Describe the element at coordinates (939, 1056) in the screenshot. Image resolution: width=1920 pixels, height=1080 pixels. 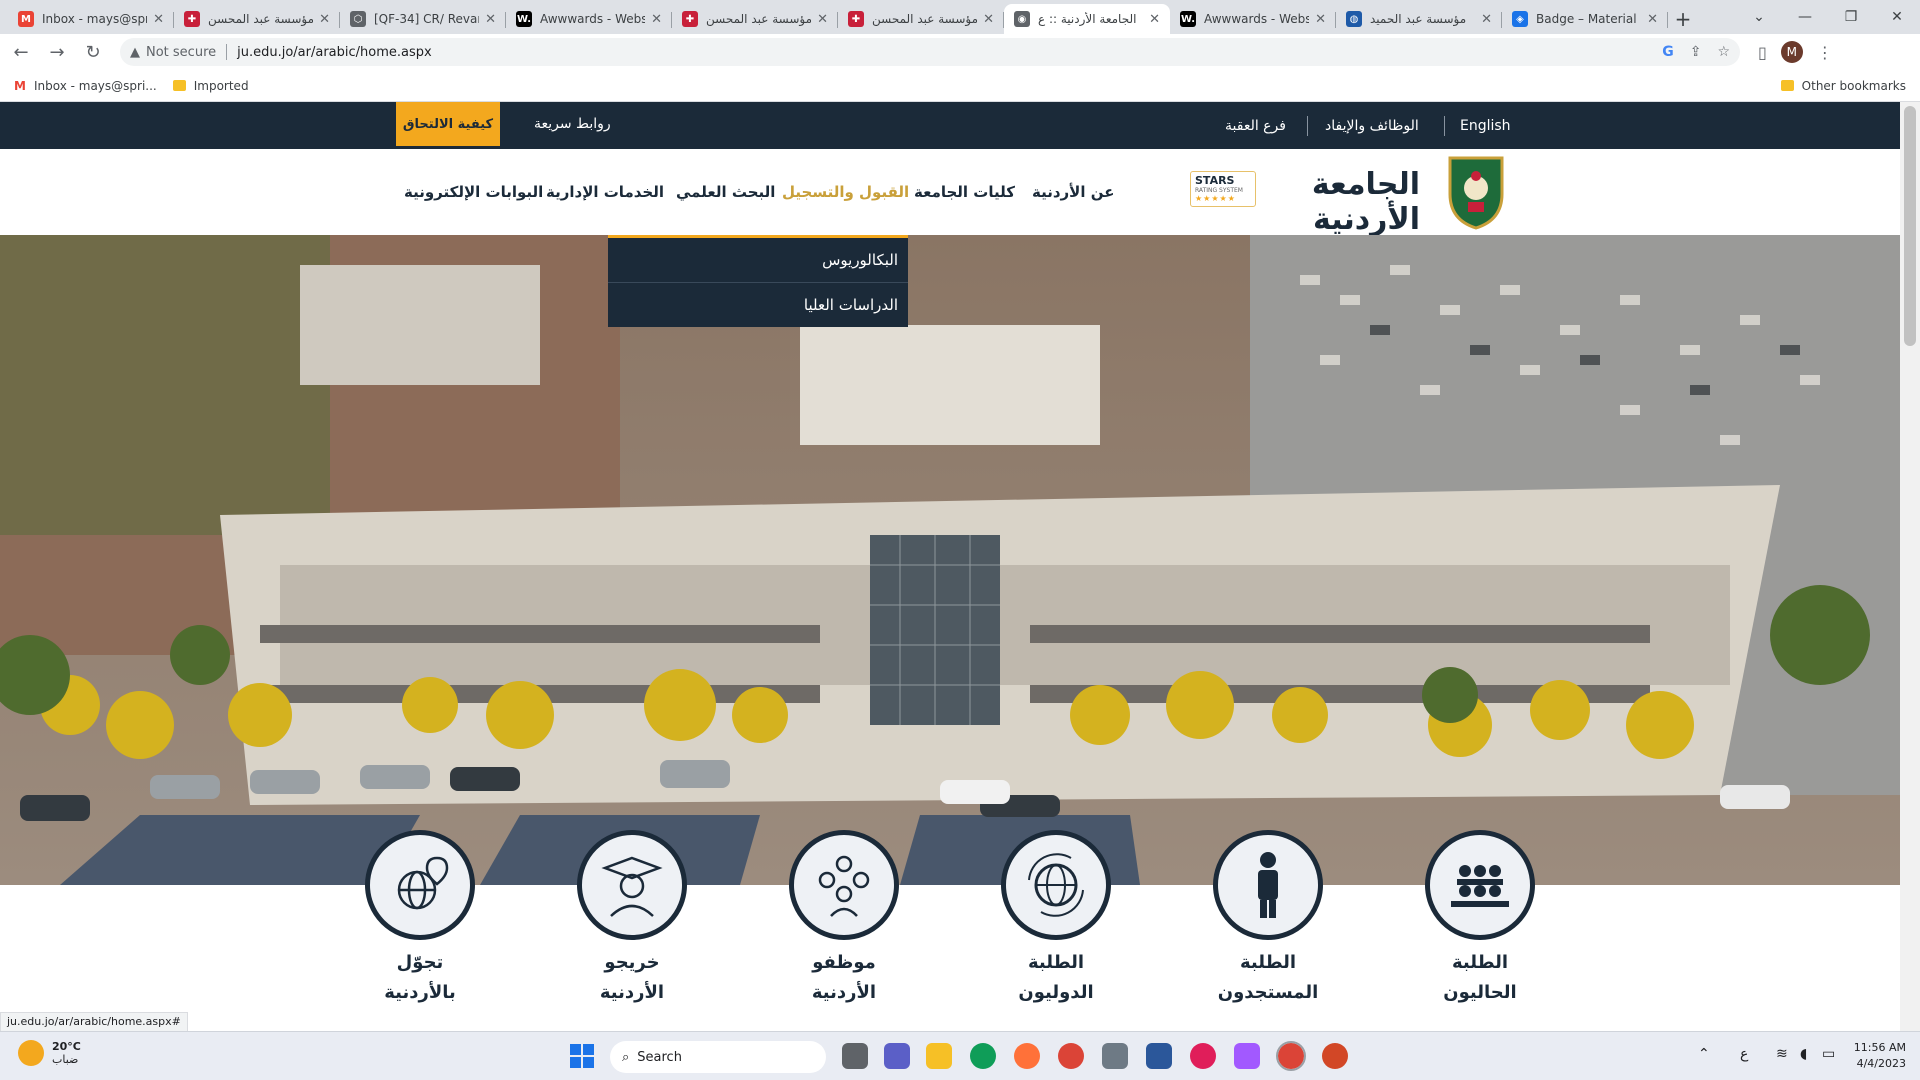
I see `file-explorer-icon` at that location.